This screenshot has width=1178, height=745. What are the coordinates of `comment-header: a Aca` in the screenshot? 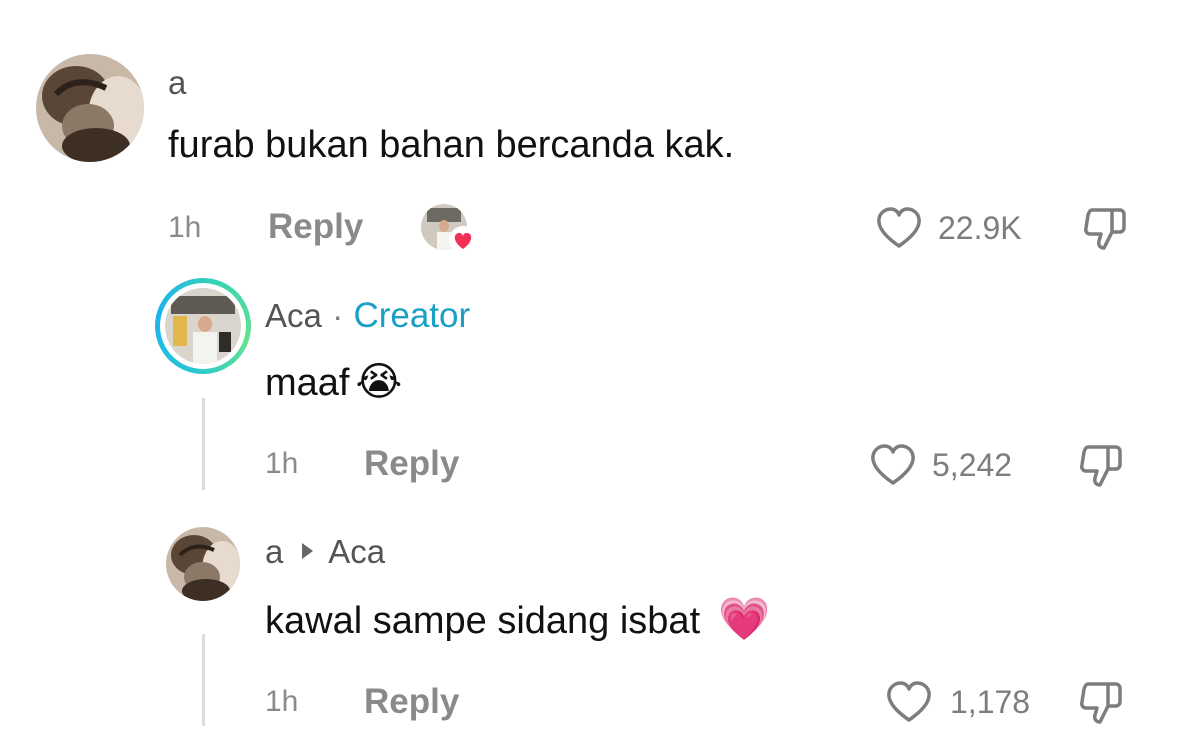 It's located at (325, 552).